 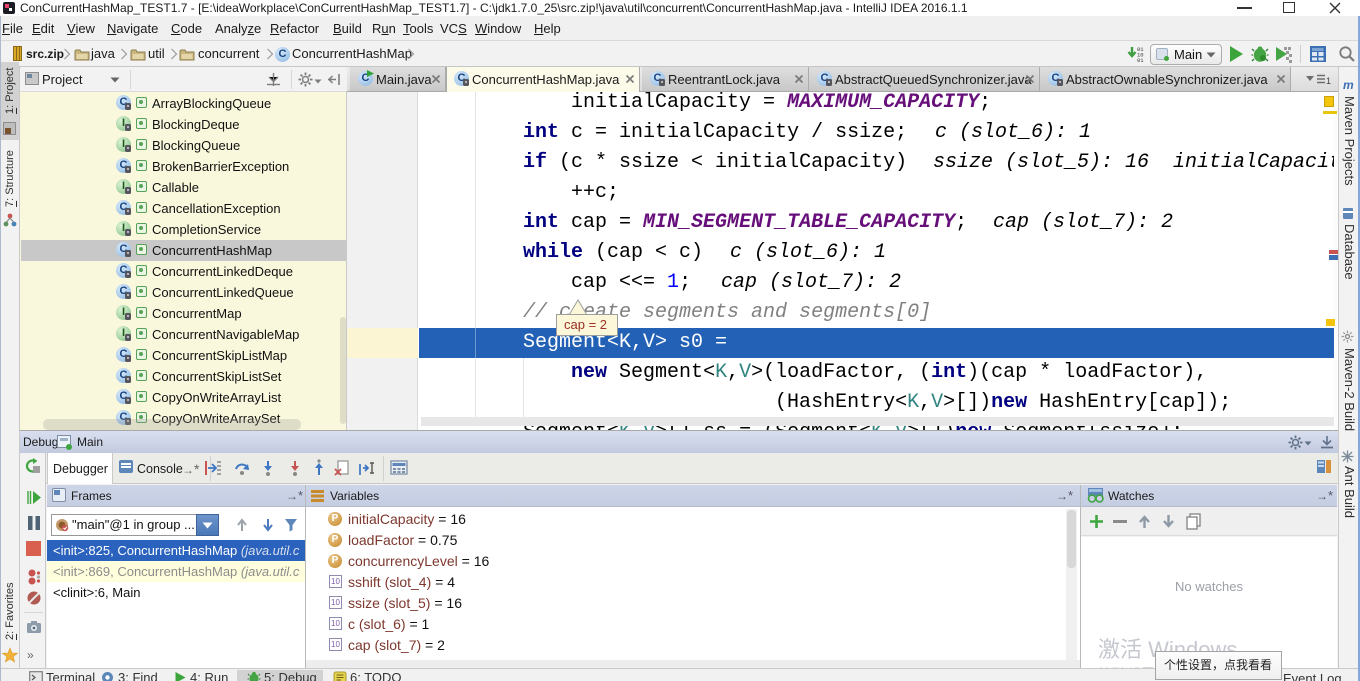 I want to click on svg-text: 01, so click(x=1140, y=60).